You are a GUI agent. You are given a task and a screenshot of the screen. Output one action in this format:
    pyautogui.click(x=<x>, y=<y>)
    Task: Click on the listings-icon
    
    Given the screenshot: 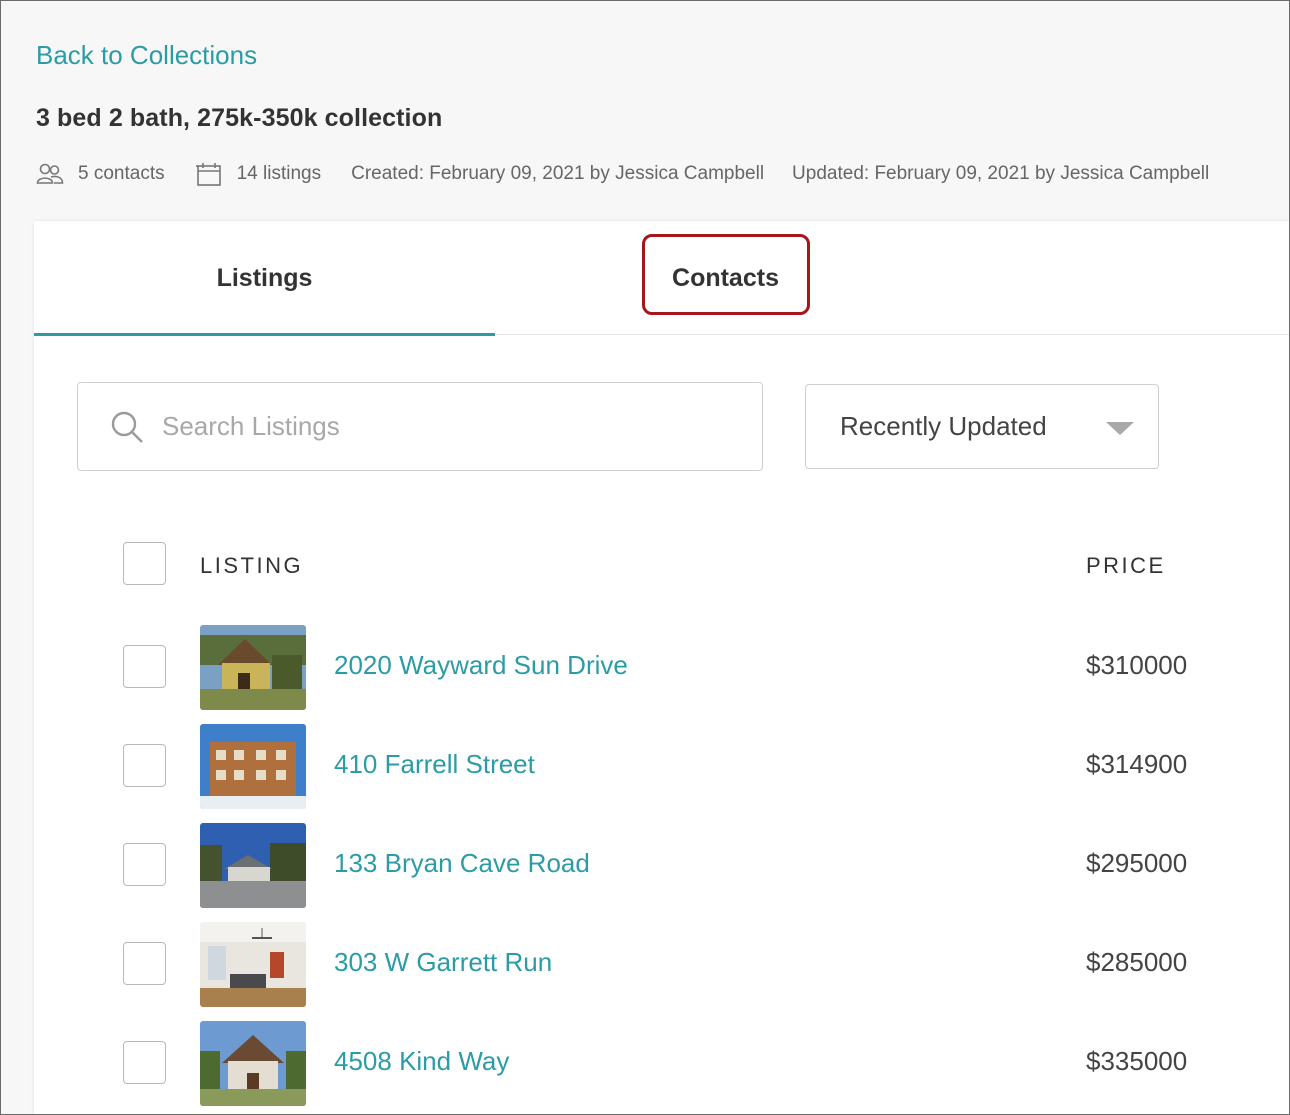 What is the action you would take?
    pyautogui.click(x=209, y=174)
    